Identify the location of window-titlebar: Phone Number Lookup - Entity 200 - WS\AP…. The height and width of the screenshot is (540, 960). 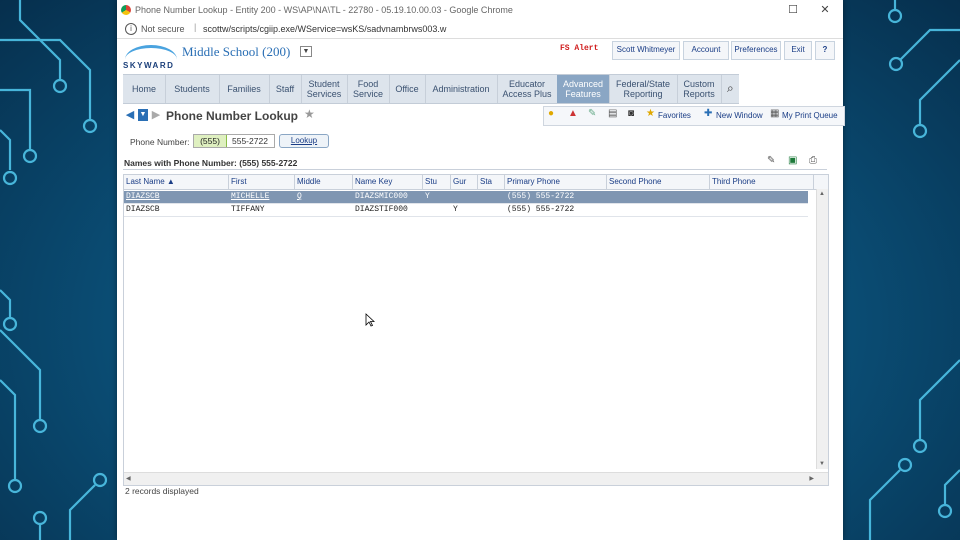
(480, 10).